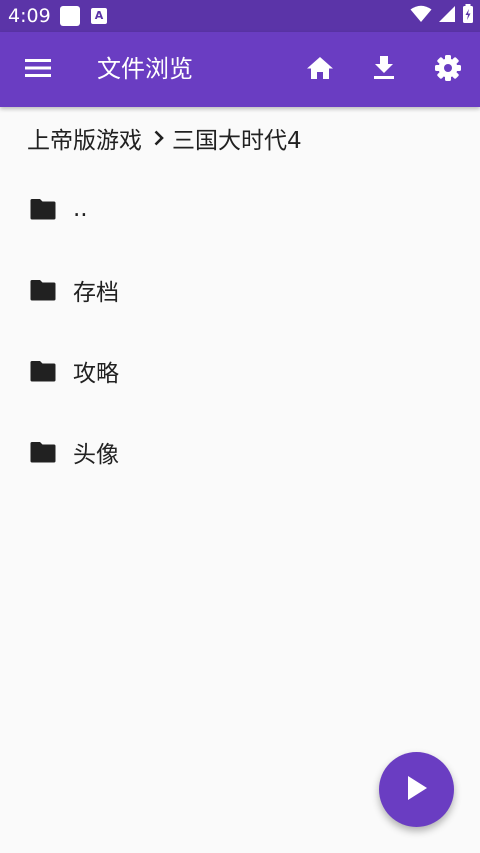 This screenshot has height=853, width=480. I want to click on menu-button, so click(38, 70).